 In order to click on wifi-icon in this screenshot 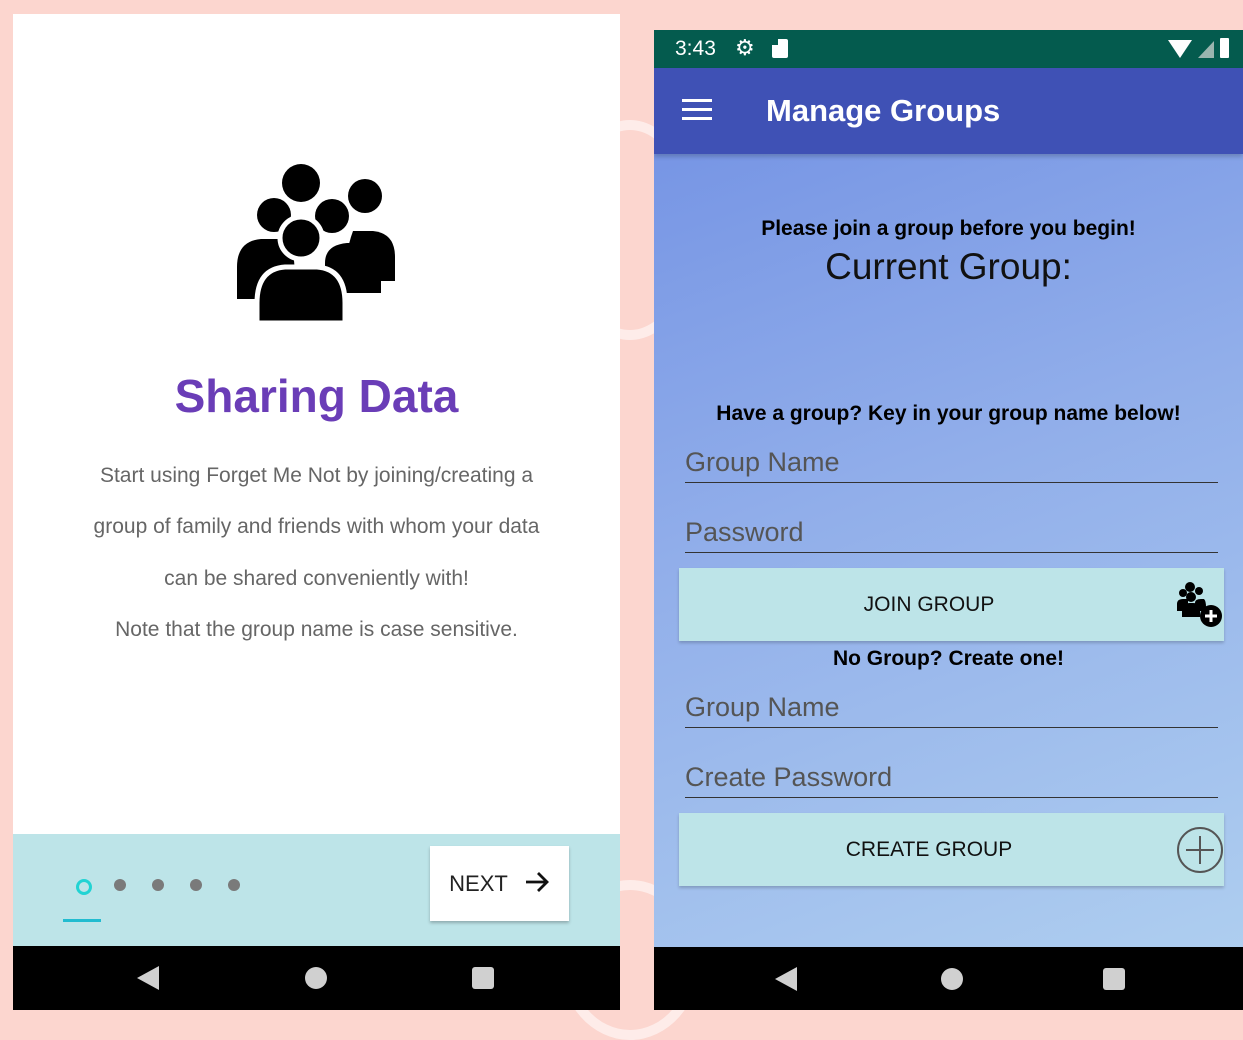, I will do `click(1180, 49)`.